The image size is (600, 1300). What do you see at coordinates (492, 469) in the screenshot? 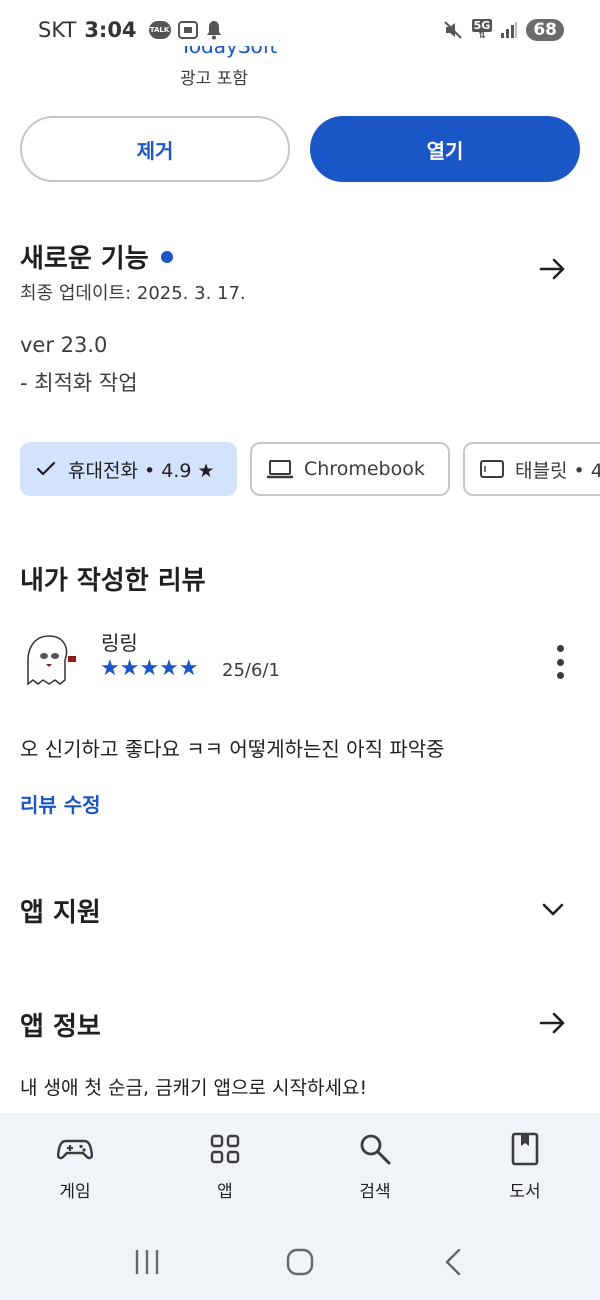
I see `tablet-icon` at bounding box center [492, 469].